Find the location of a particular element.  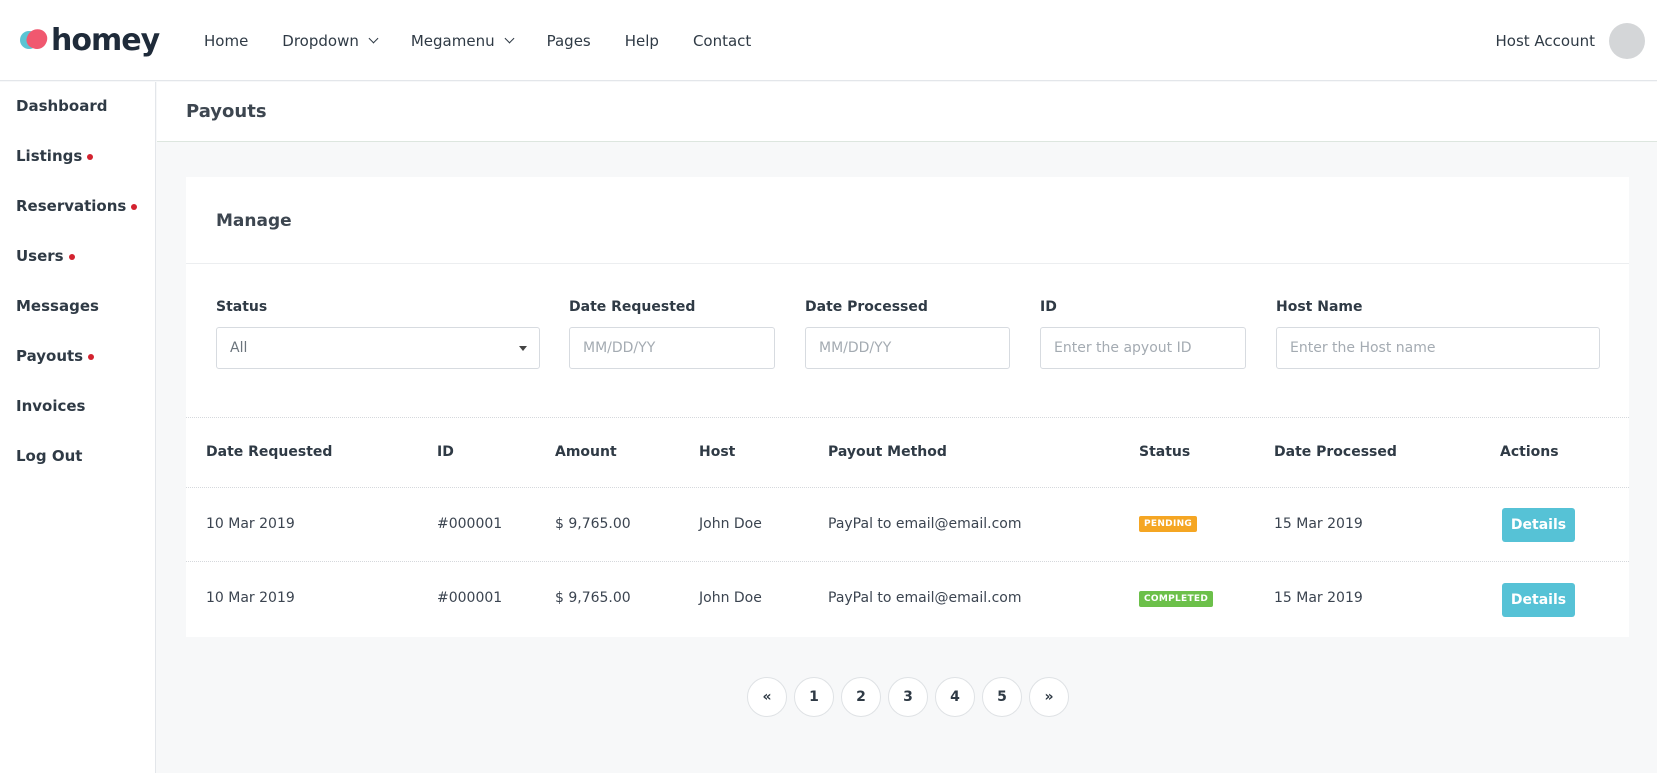

nav-item-pages: Pages is located at coordinates (569, 41).